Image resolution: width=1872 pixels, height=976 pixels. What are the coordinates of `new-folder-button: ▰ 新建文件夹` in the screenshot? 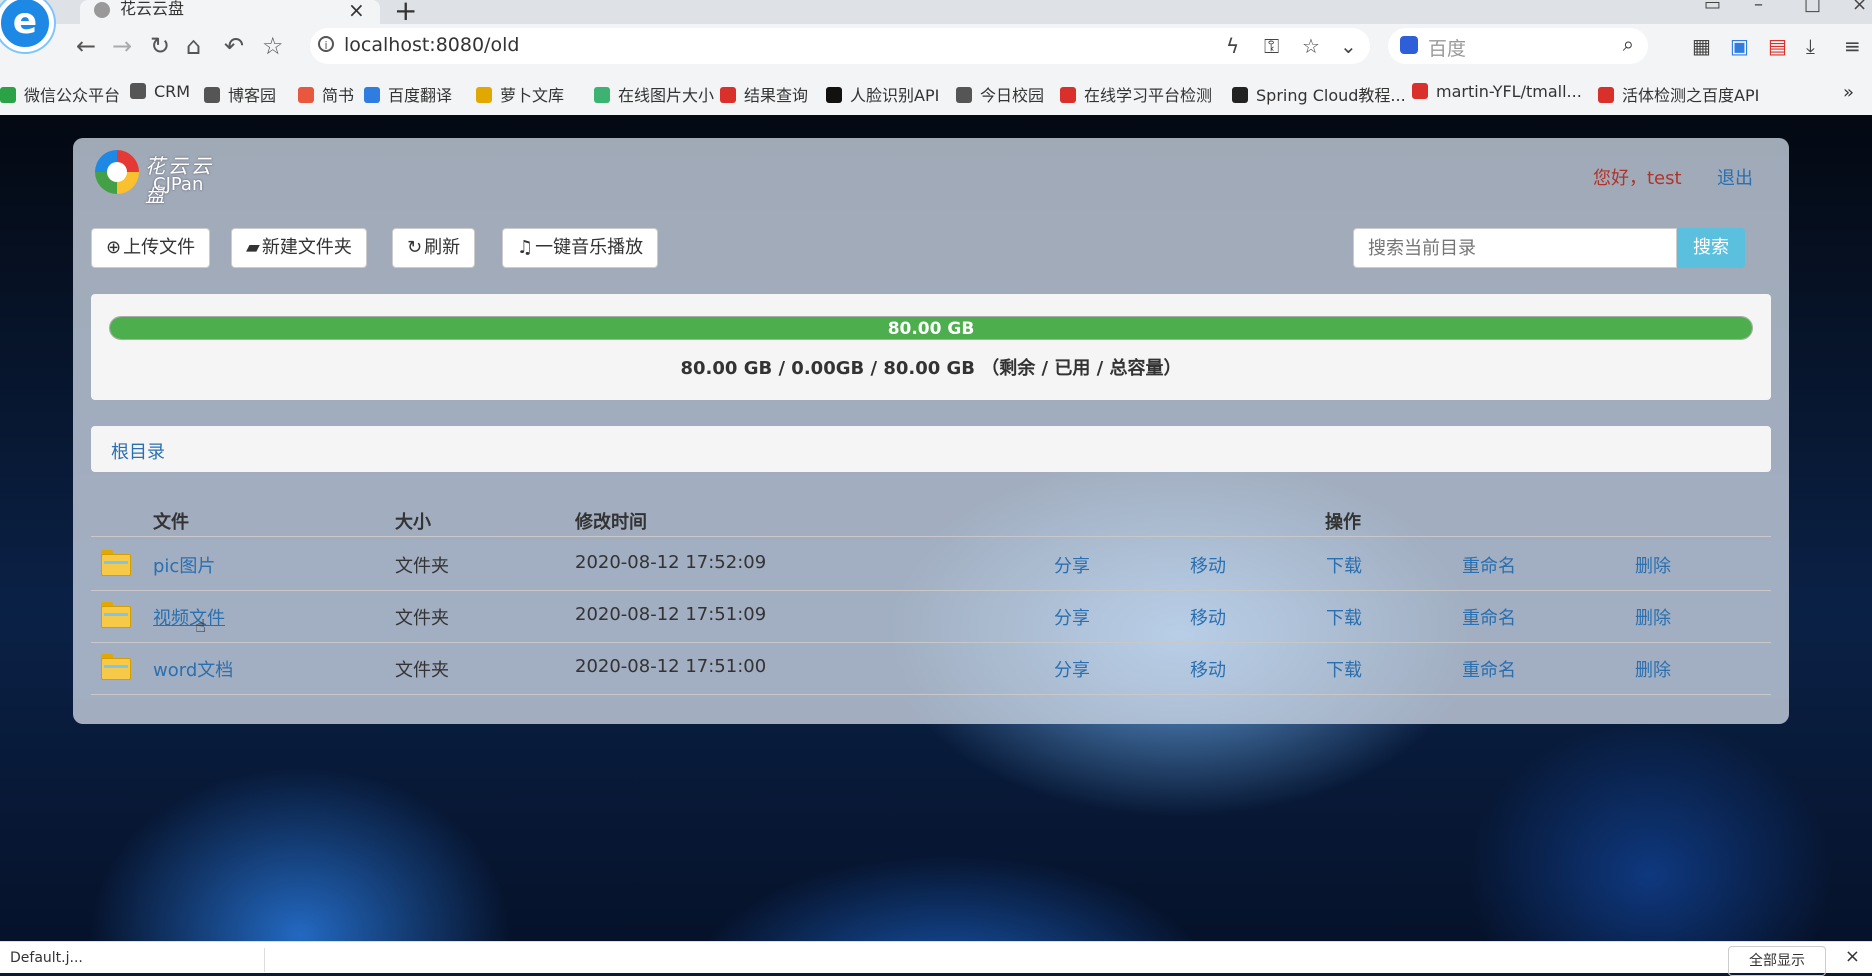 It's located at (299, 248).